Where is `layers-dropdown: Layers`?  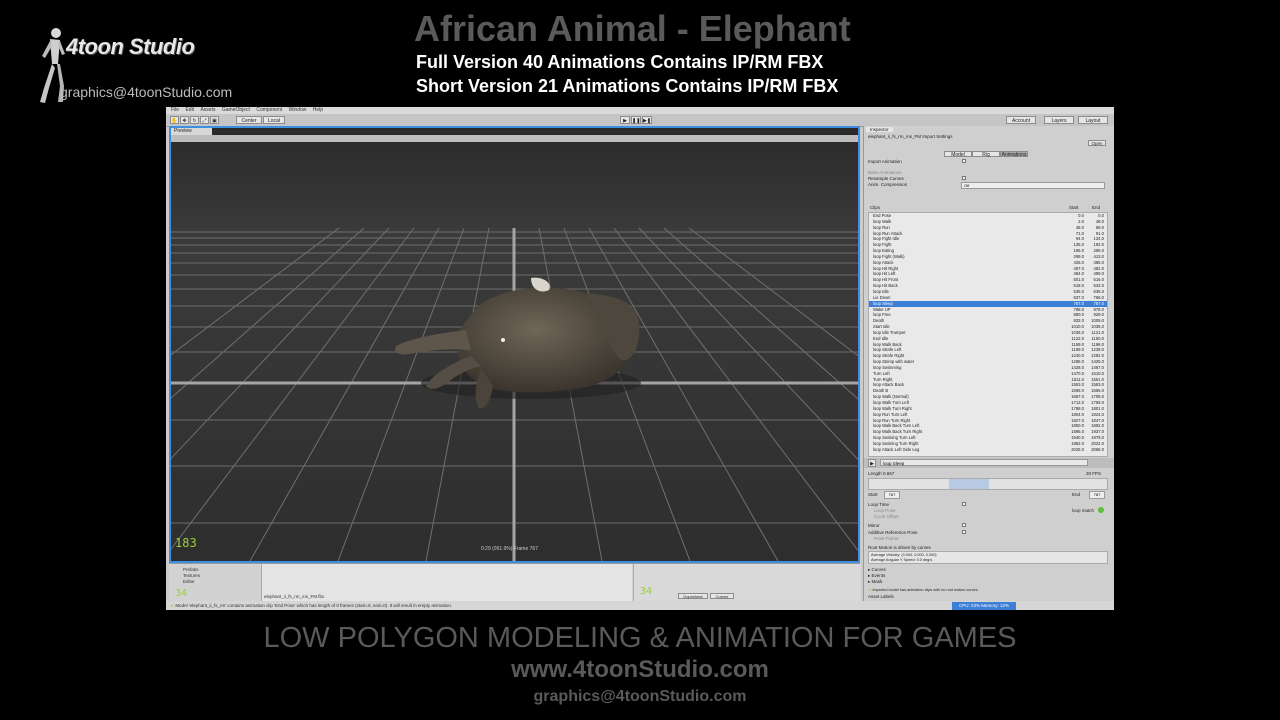
layers-dropdown: Layers is located at coordinates (1059, 120).